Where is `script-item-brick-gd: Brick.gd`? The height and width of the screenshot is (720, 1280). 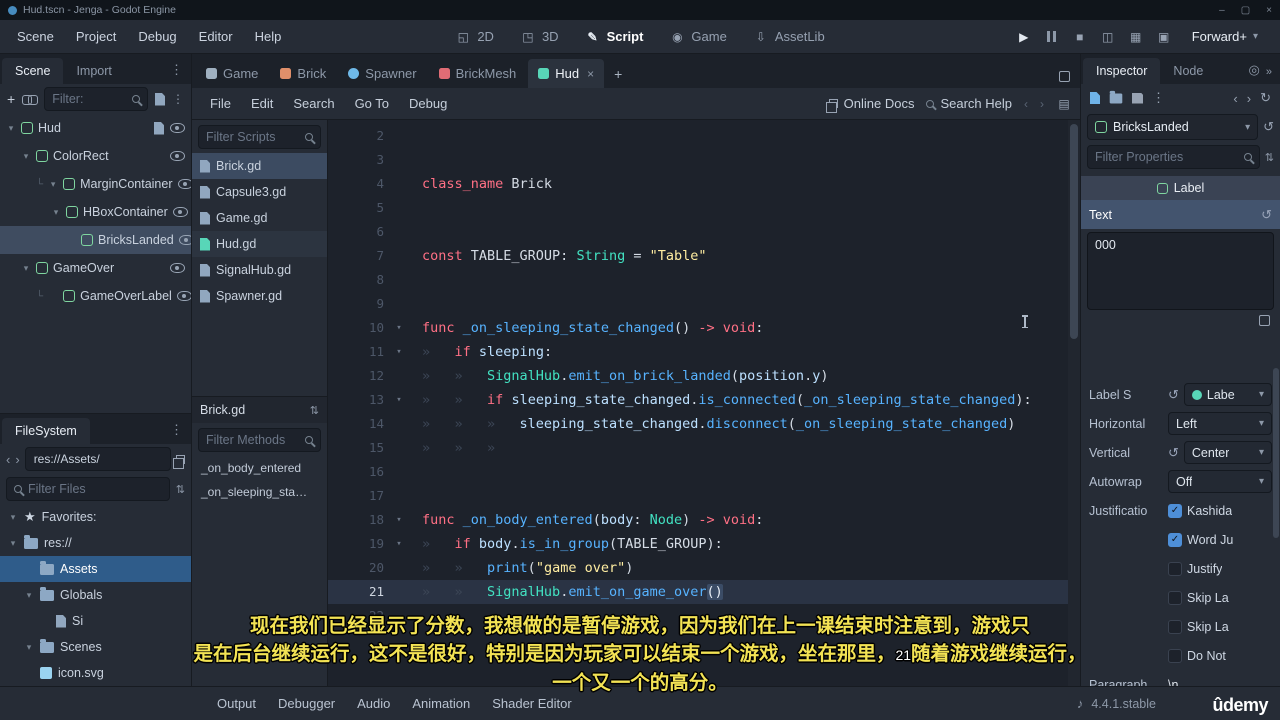 script-item-brick-gd: Brick.gd is located at coordinates (259, 166).